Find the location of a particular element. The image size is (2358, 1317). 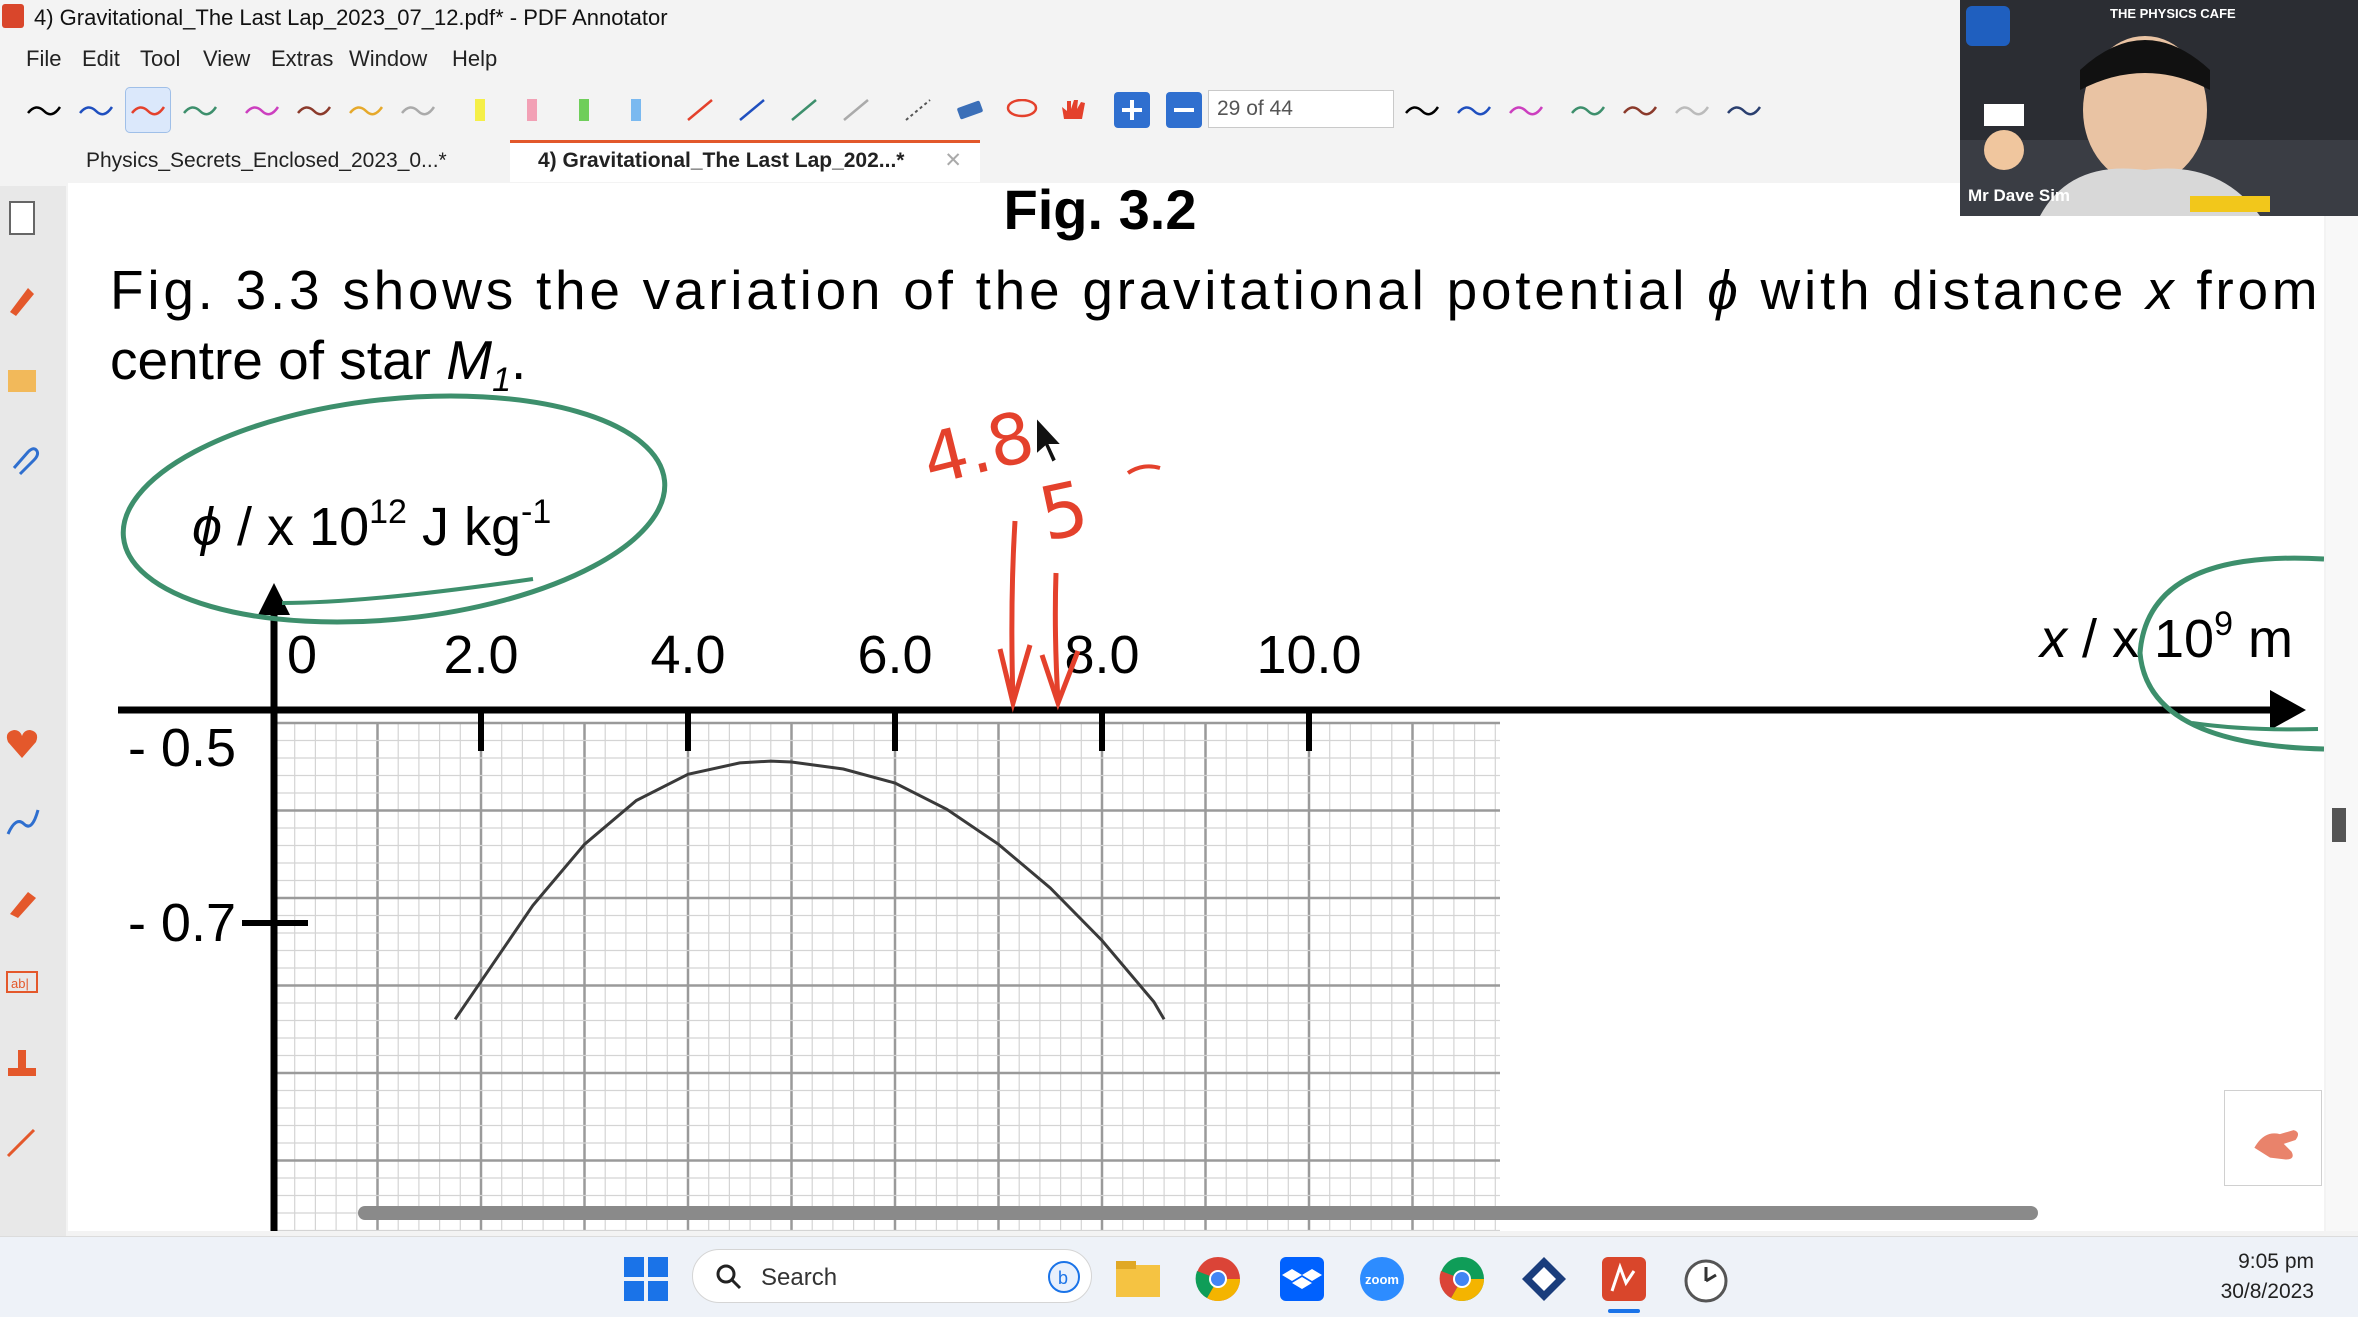

y-label-phi: ϕ is located at coordinates (207, 527).